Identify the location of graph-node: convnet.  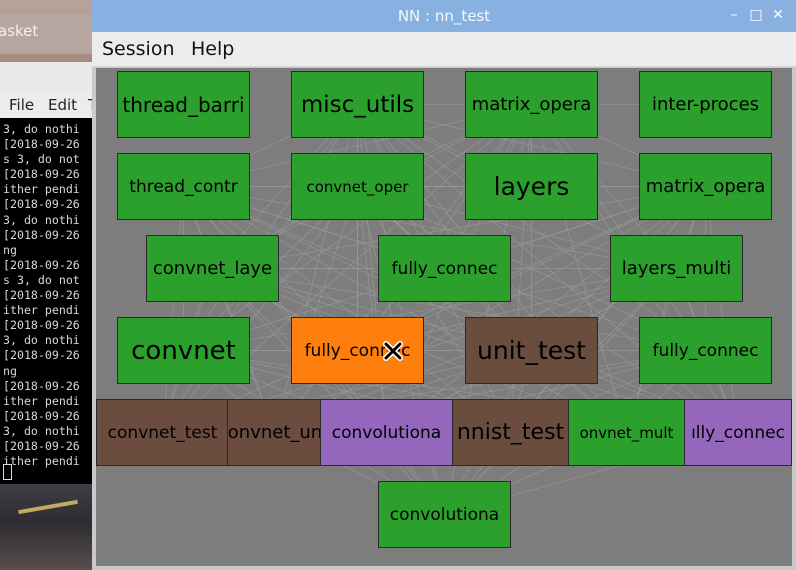
(183, 350).